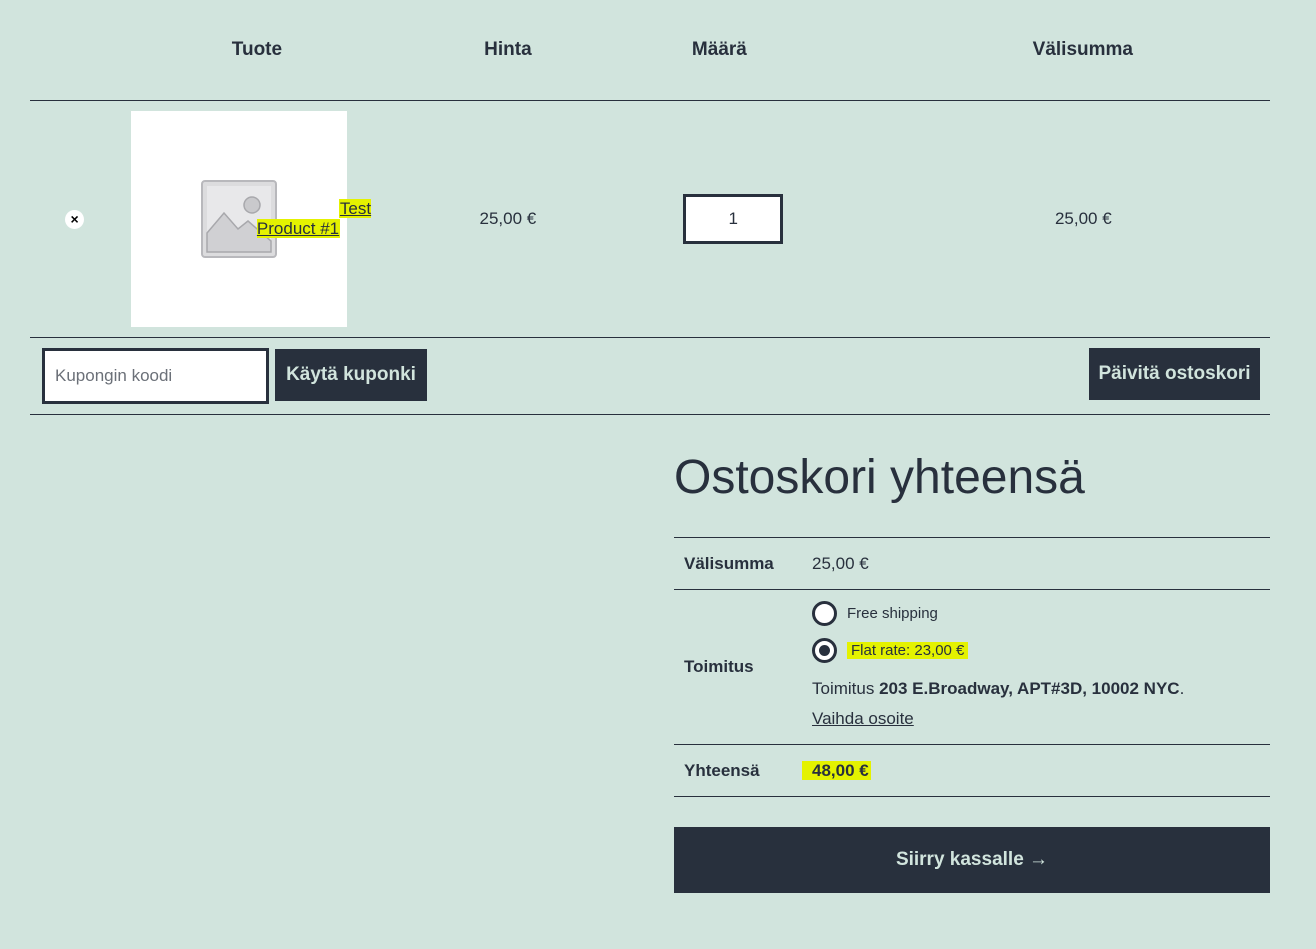  What do you see at coordinates (1182, 688) in the screenshot?
I see `destination-suffix: .` at bounding box center [1182, 688].